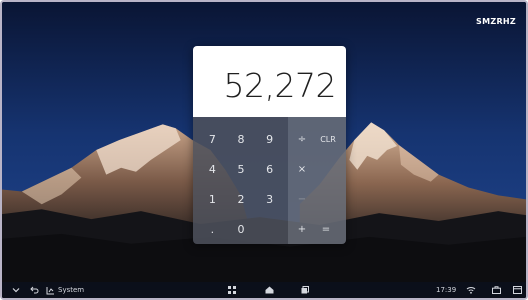  I want to click on key-add: +, so click(302, 229).